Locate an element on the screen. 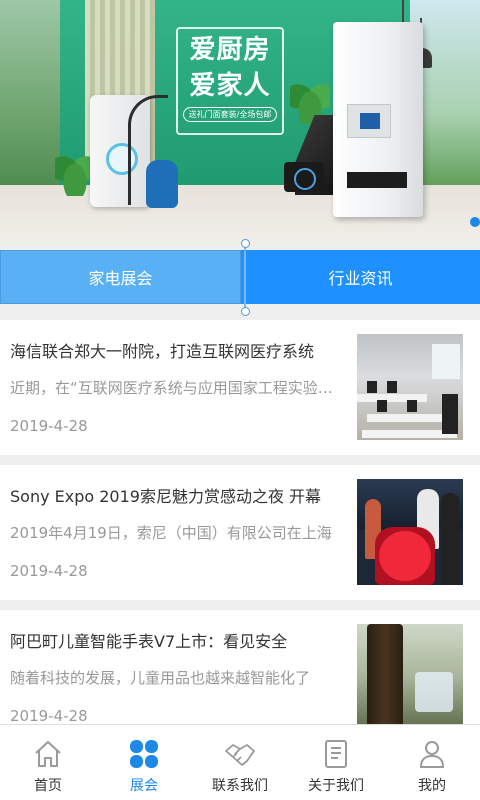 The height and width of the screenshot is (800, 480). selection-handle-bottom is located at coordinates (245, 311).